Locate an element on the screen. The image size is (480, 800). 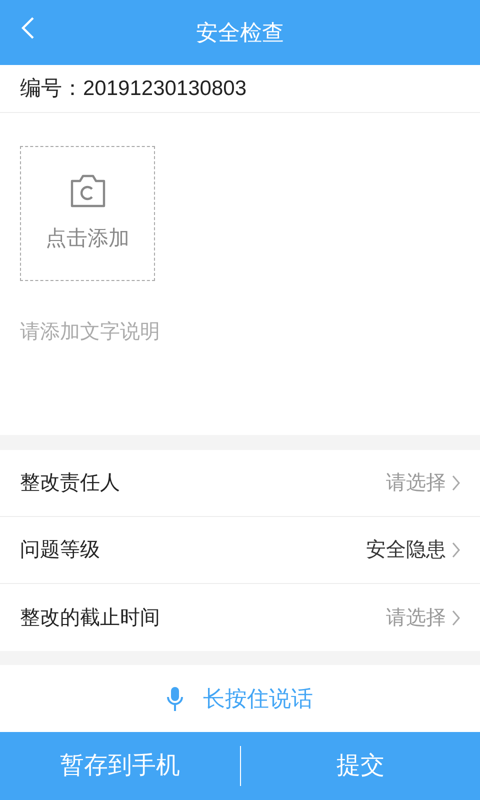
description-field: 请添加文字说明 is located at coordinates (240, 367).